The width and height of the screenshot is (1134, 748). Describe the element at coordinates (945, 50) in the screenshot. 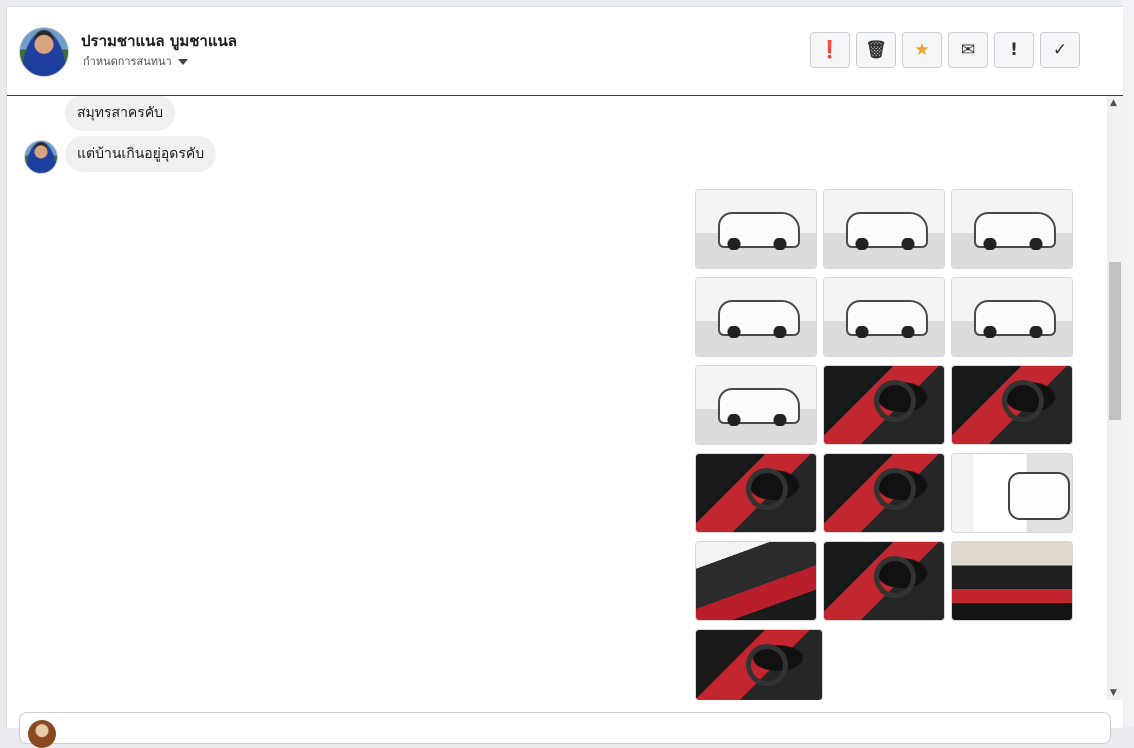

I see `conversation-toolbar: ❗ 🗑 ★ ✉ ! ✓` at that location.